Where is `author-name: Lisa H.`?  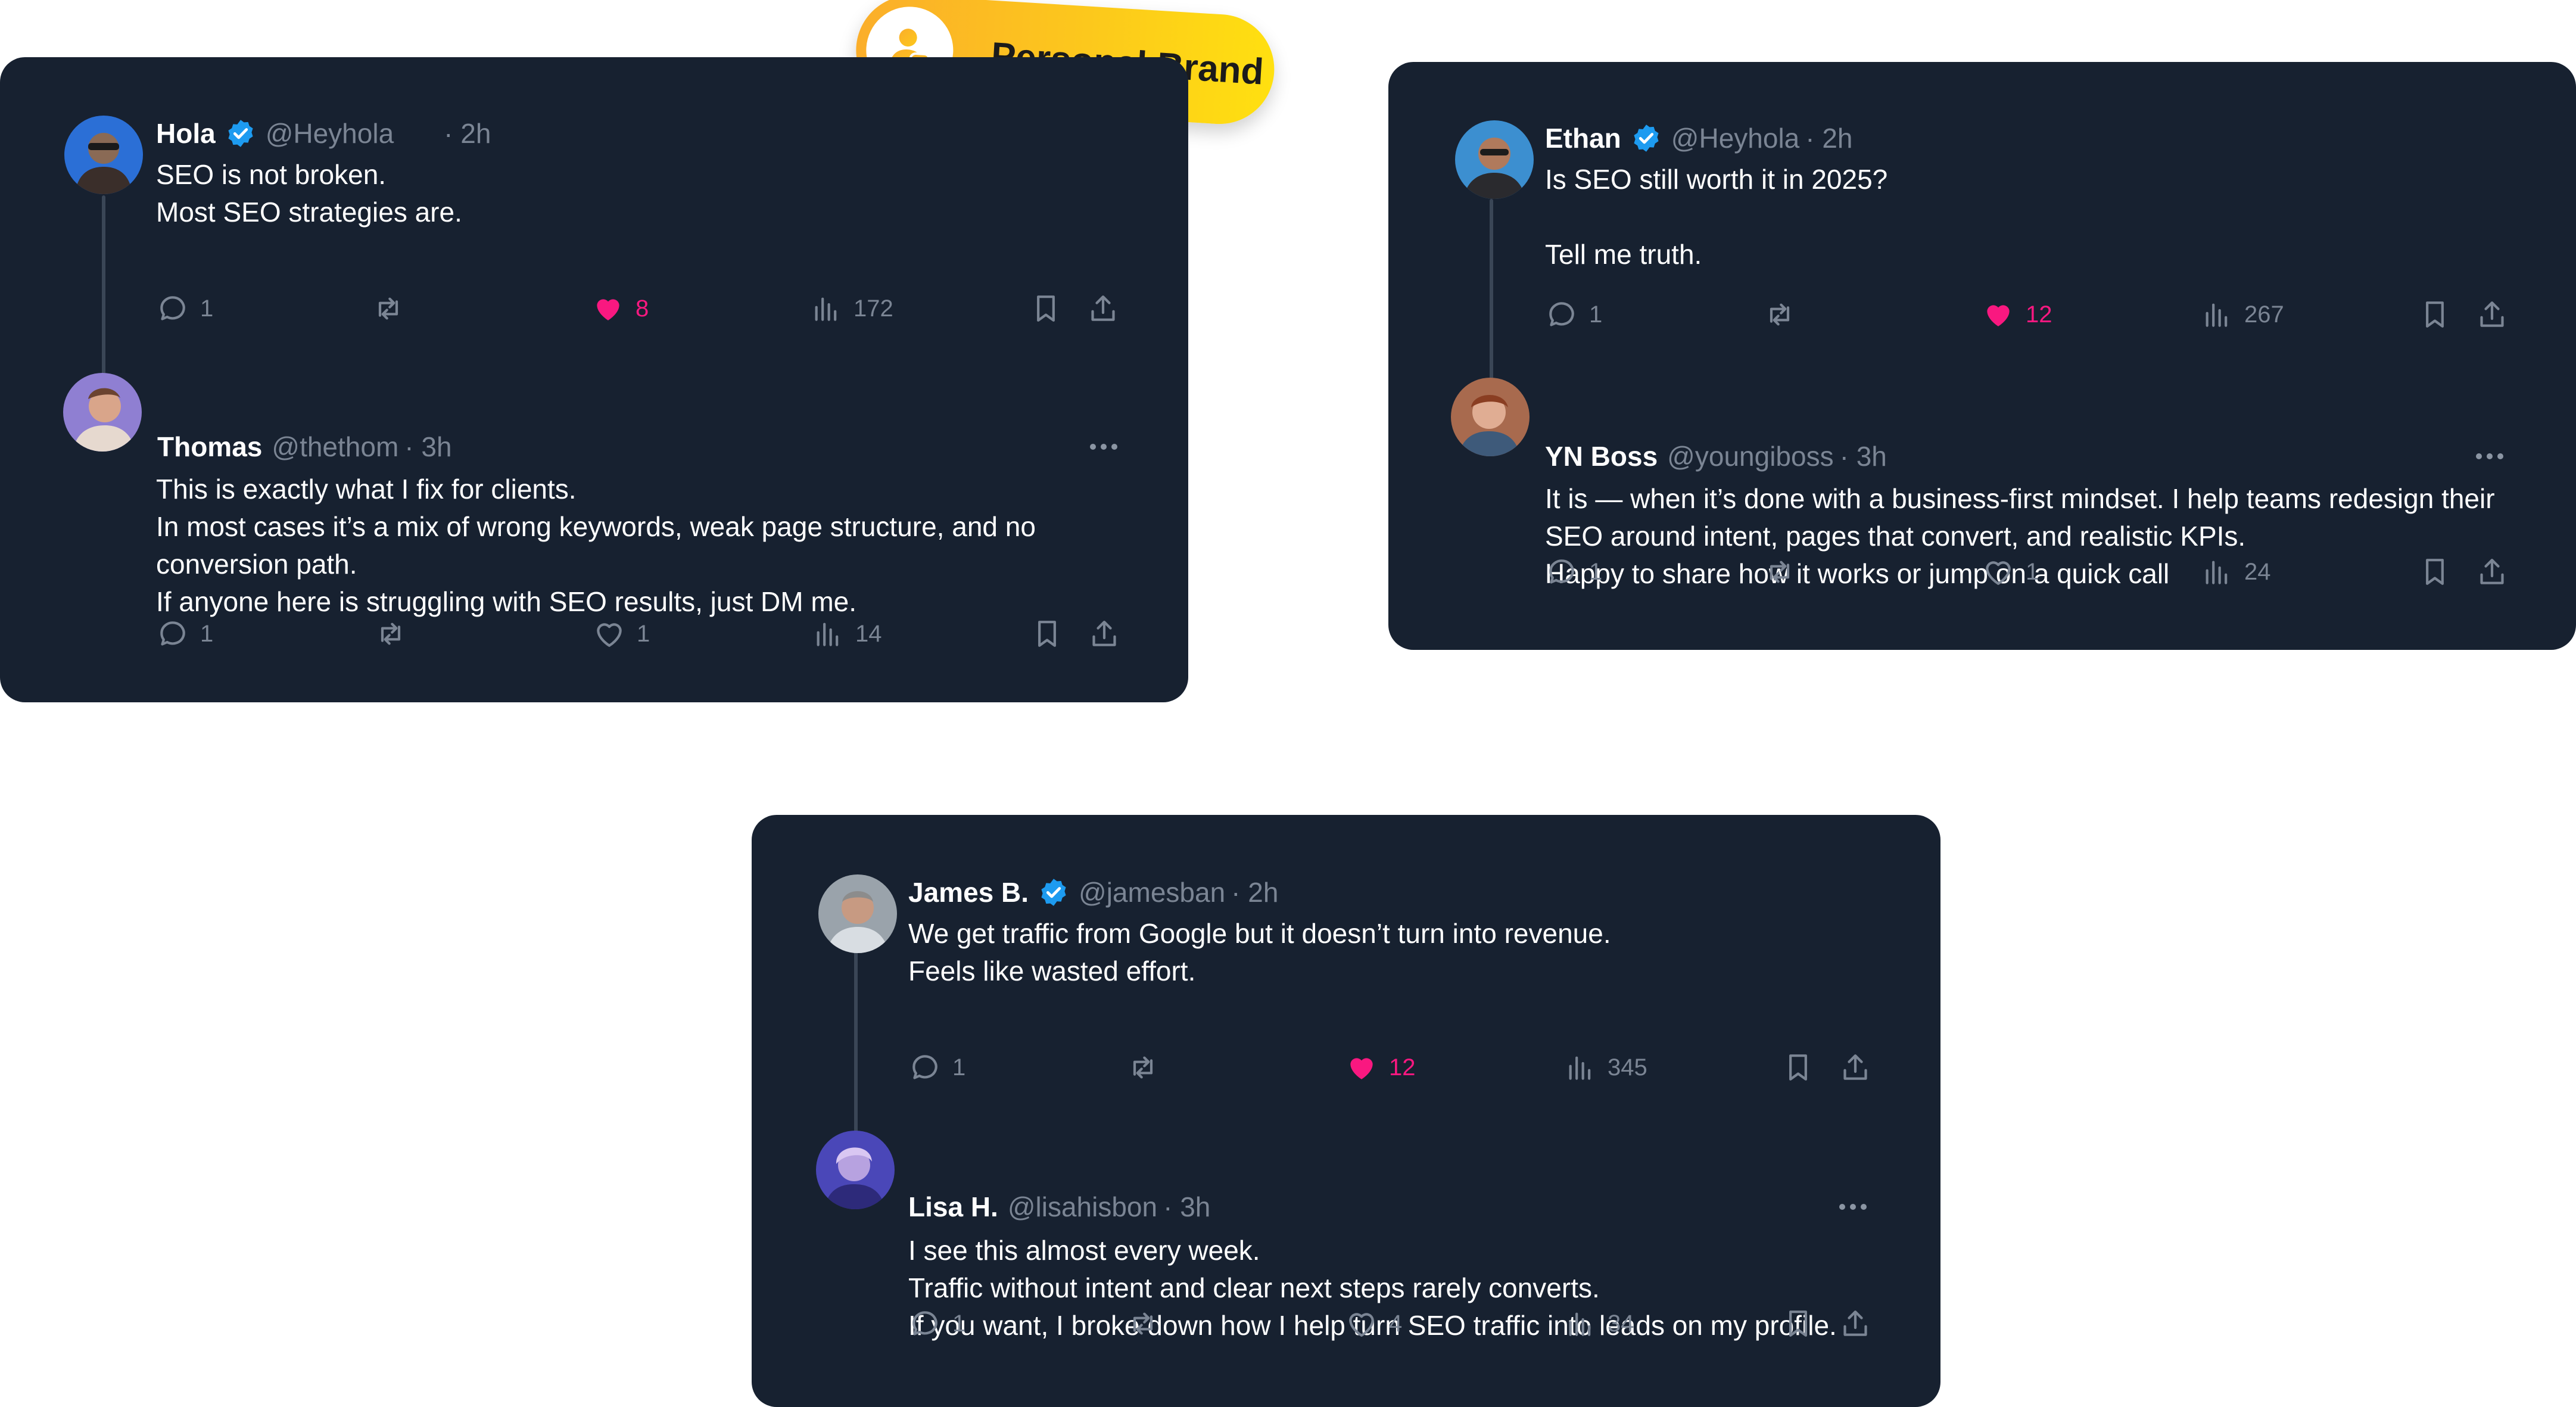 author-name: Lisa H. is located at coordinates (953, 1207).